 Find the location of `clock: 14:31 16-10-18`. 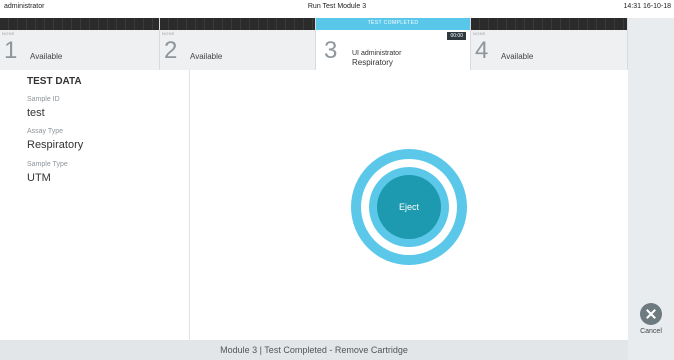

clock: 14:31 16-10-18 is located at coordinates (647, 6).